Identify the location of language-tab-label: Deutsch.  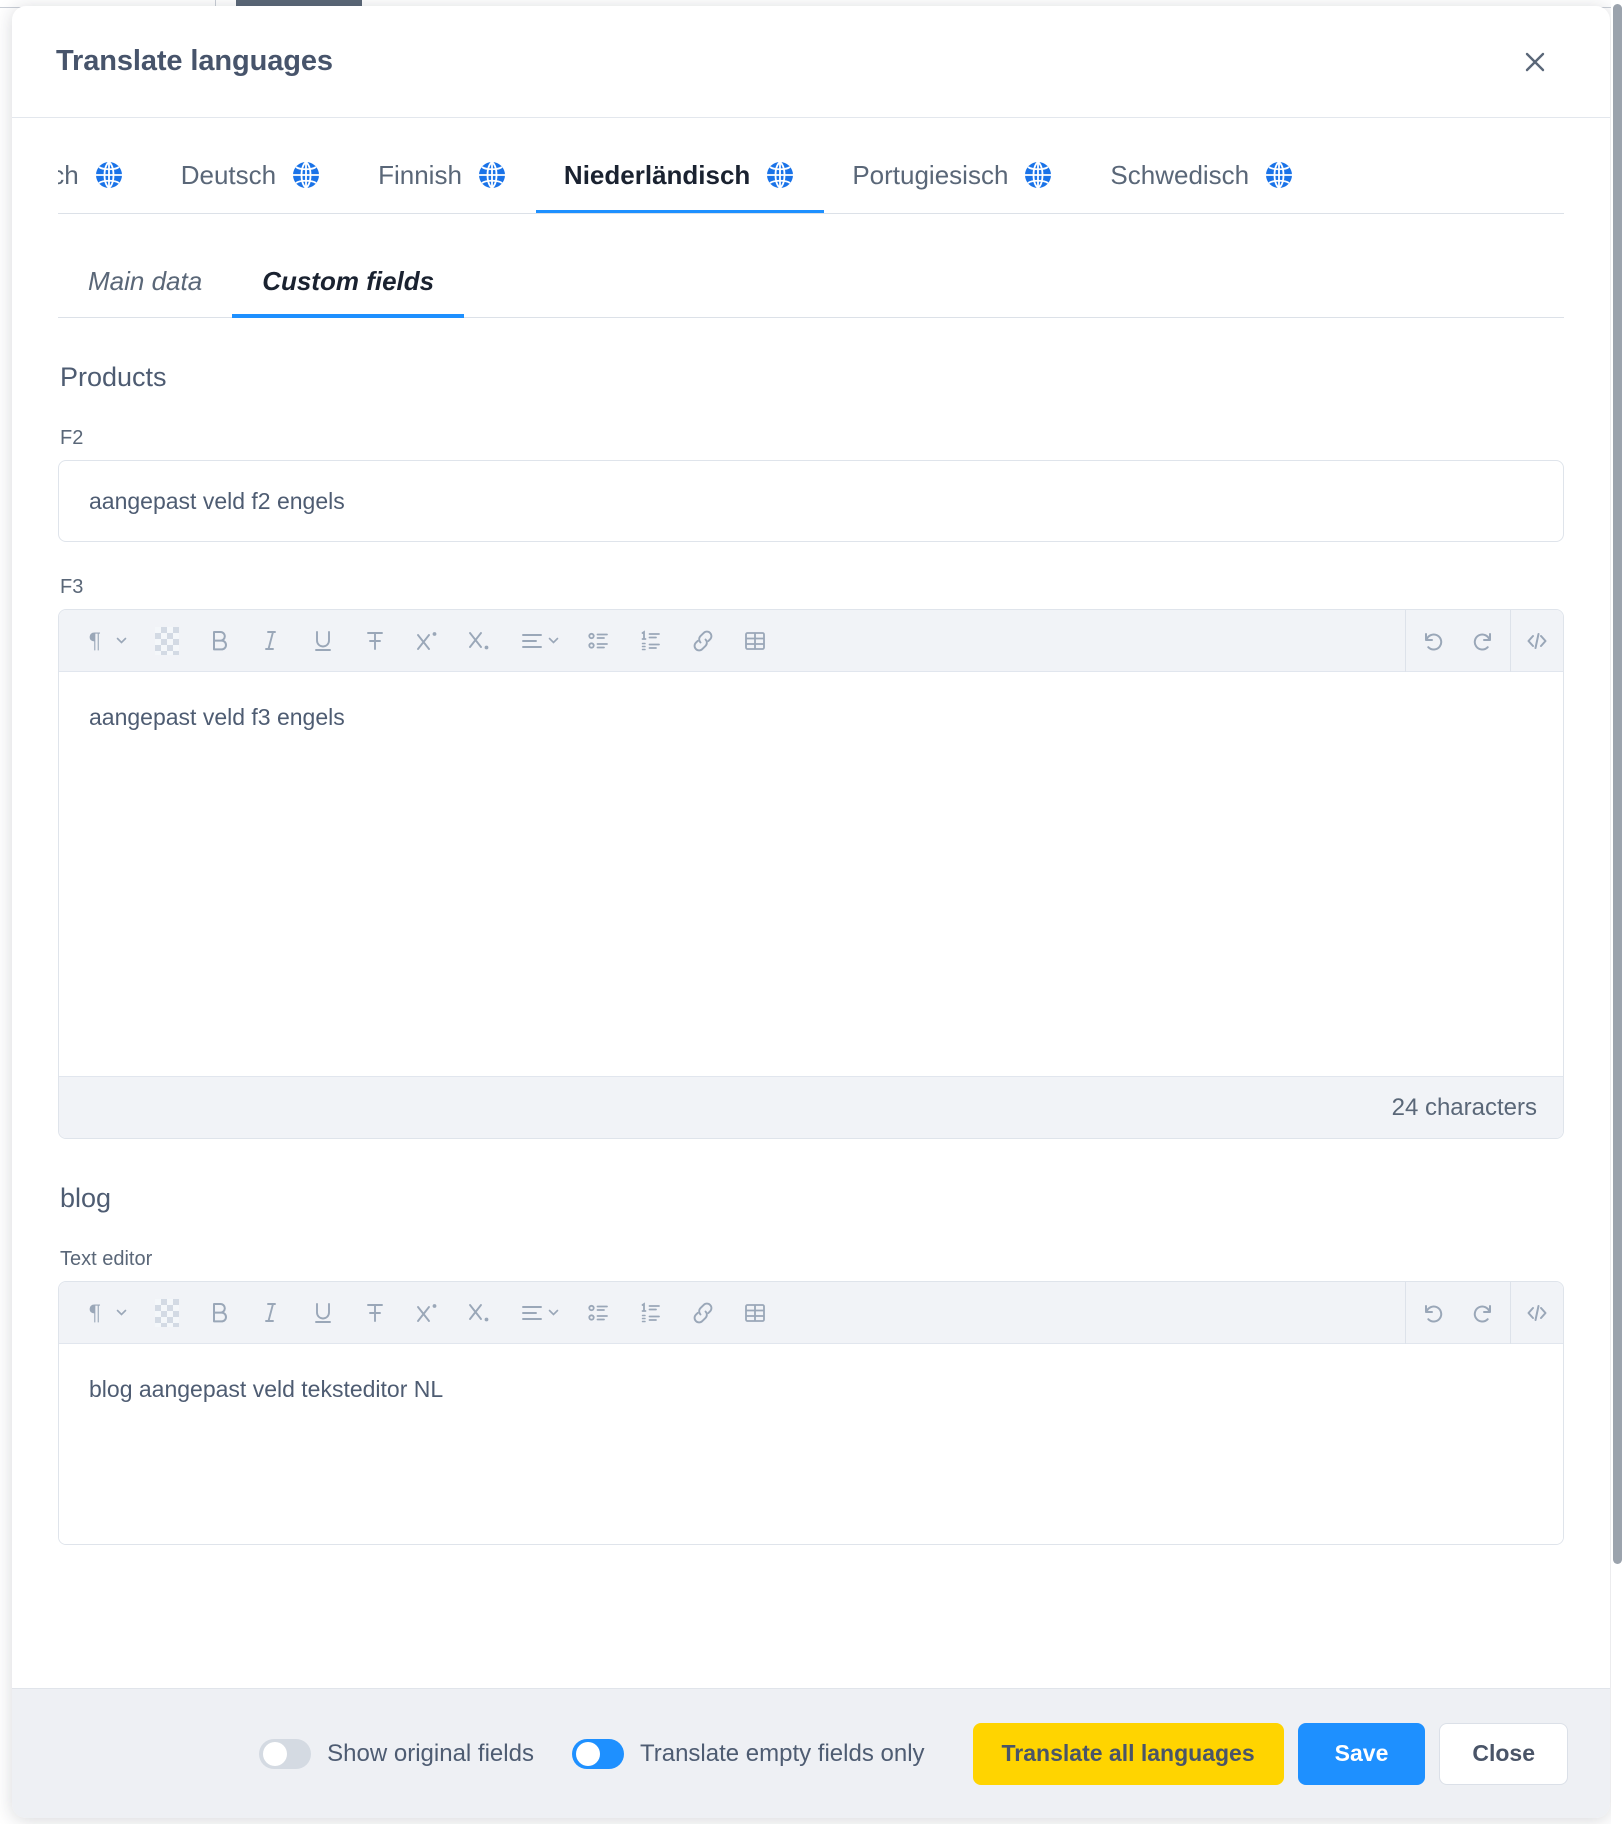
(228, 174).